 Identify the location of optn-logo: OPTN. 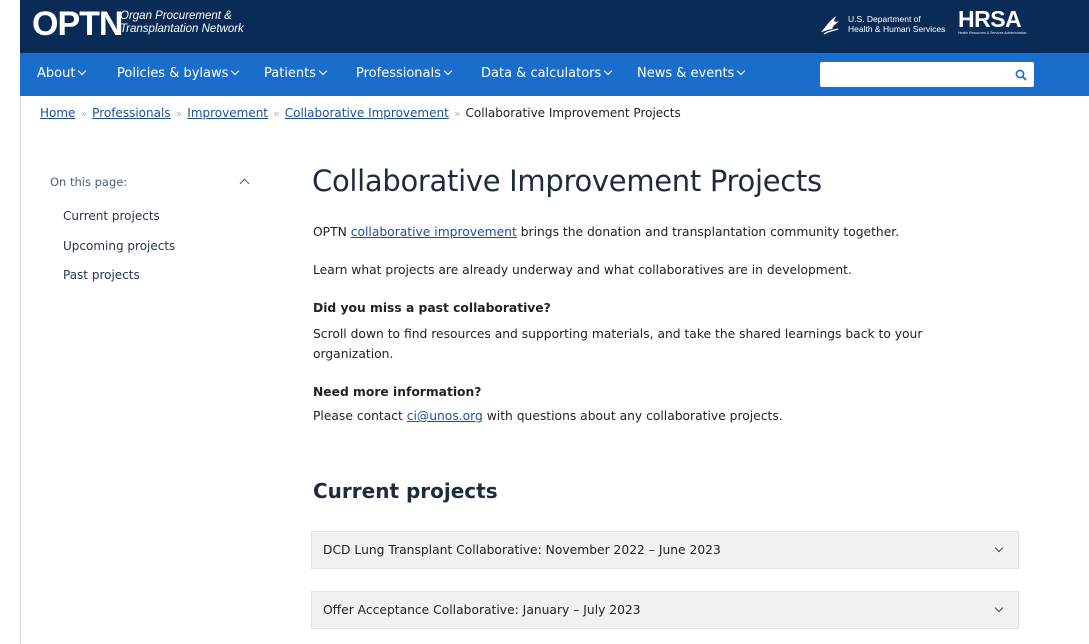
(77, 24).